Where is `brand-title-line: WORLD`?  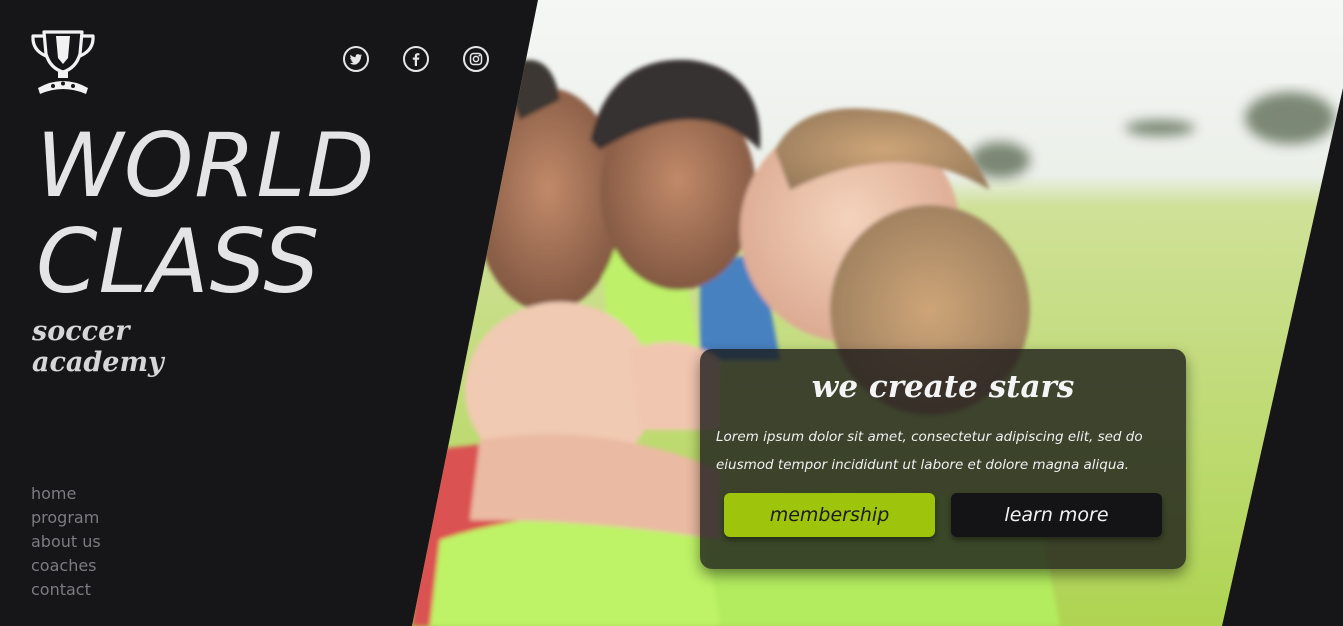
brand-title-line: WORLD is located at coordinates (206, 165).